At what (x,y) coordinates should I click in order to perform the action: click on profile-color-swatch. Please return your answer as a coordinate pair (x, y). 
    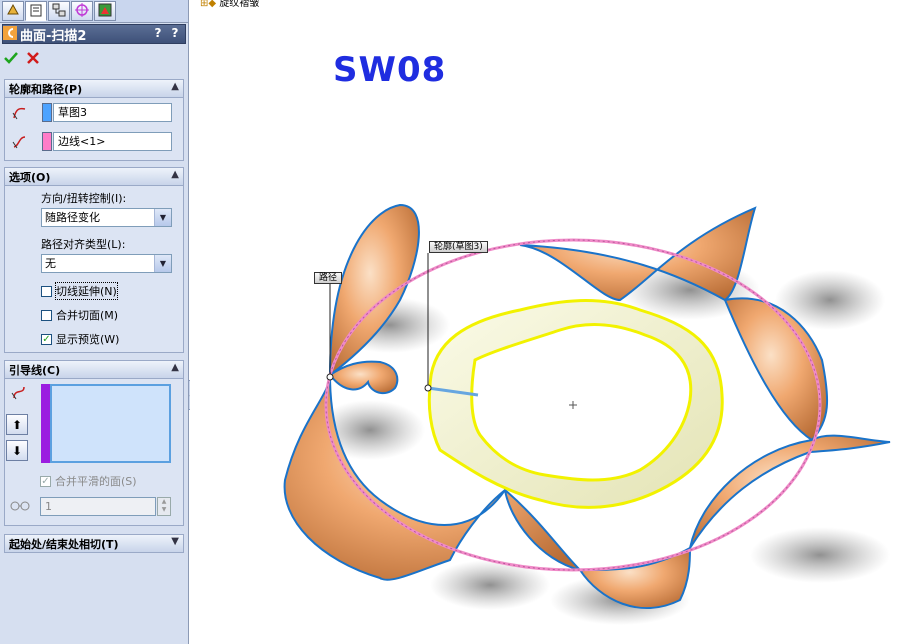
    Looking at the image, I should click on (47, 112).